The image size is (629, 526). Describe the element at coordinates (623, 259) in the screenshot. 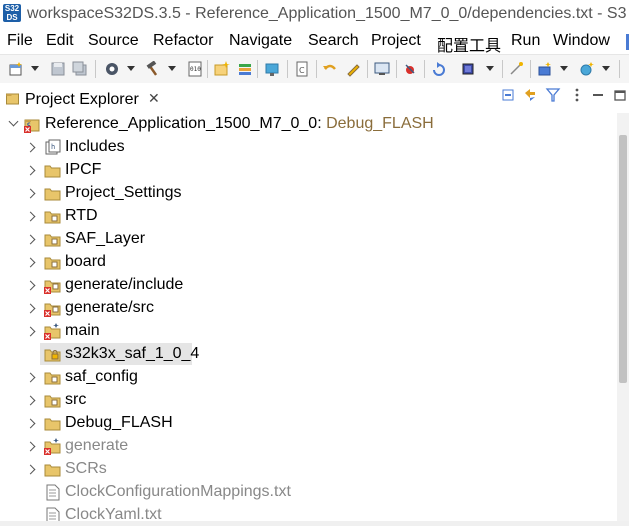

I see `scrollbar-thumb` at that location.